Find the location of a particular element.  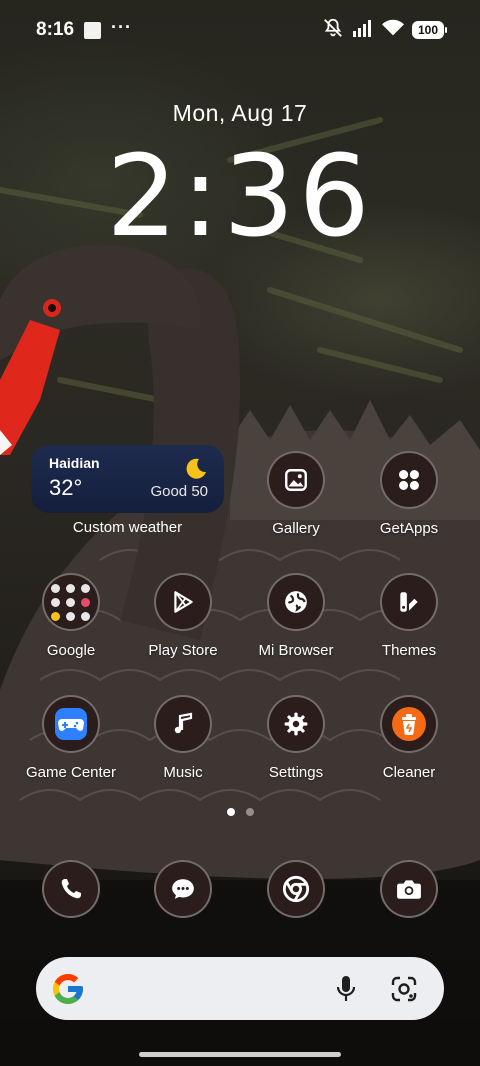

app-label: Settings is located at coordinates (296, 772).